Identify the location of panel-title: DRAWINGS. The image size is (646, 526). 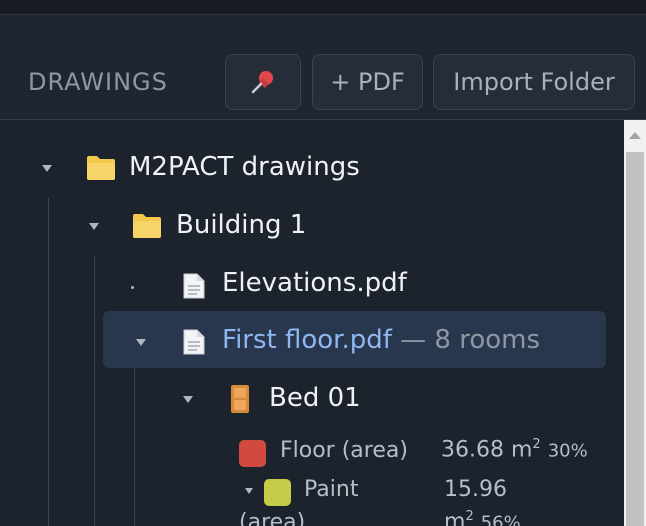
(98, 82).